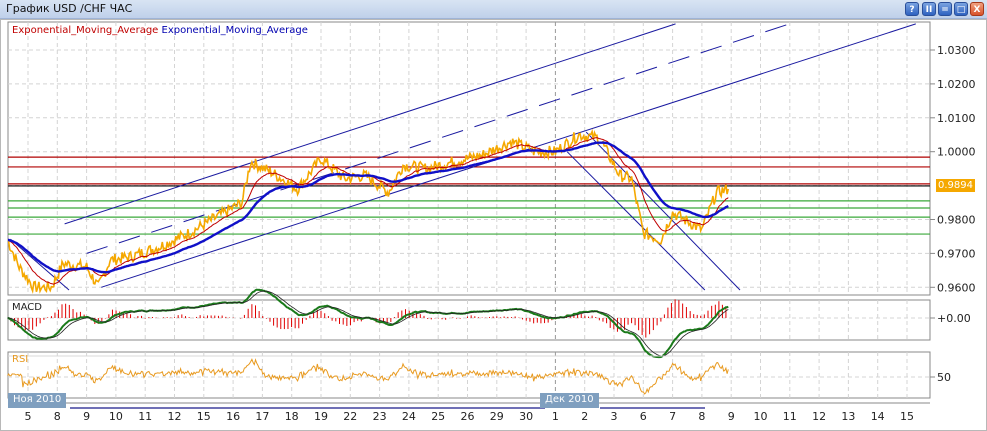 This screenshot has height=431, width=987. Describe the element at coordinates (262, 416) in the screenshot. I see `x-tick-label: 17` at that location.